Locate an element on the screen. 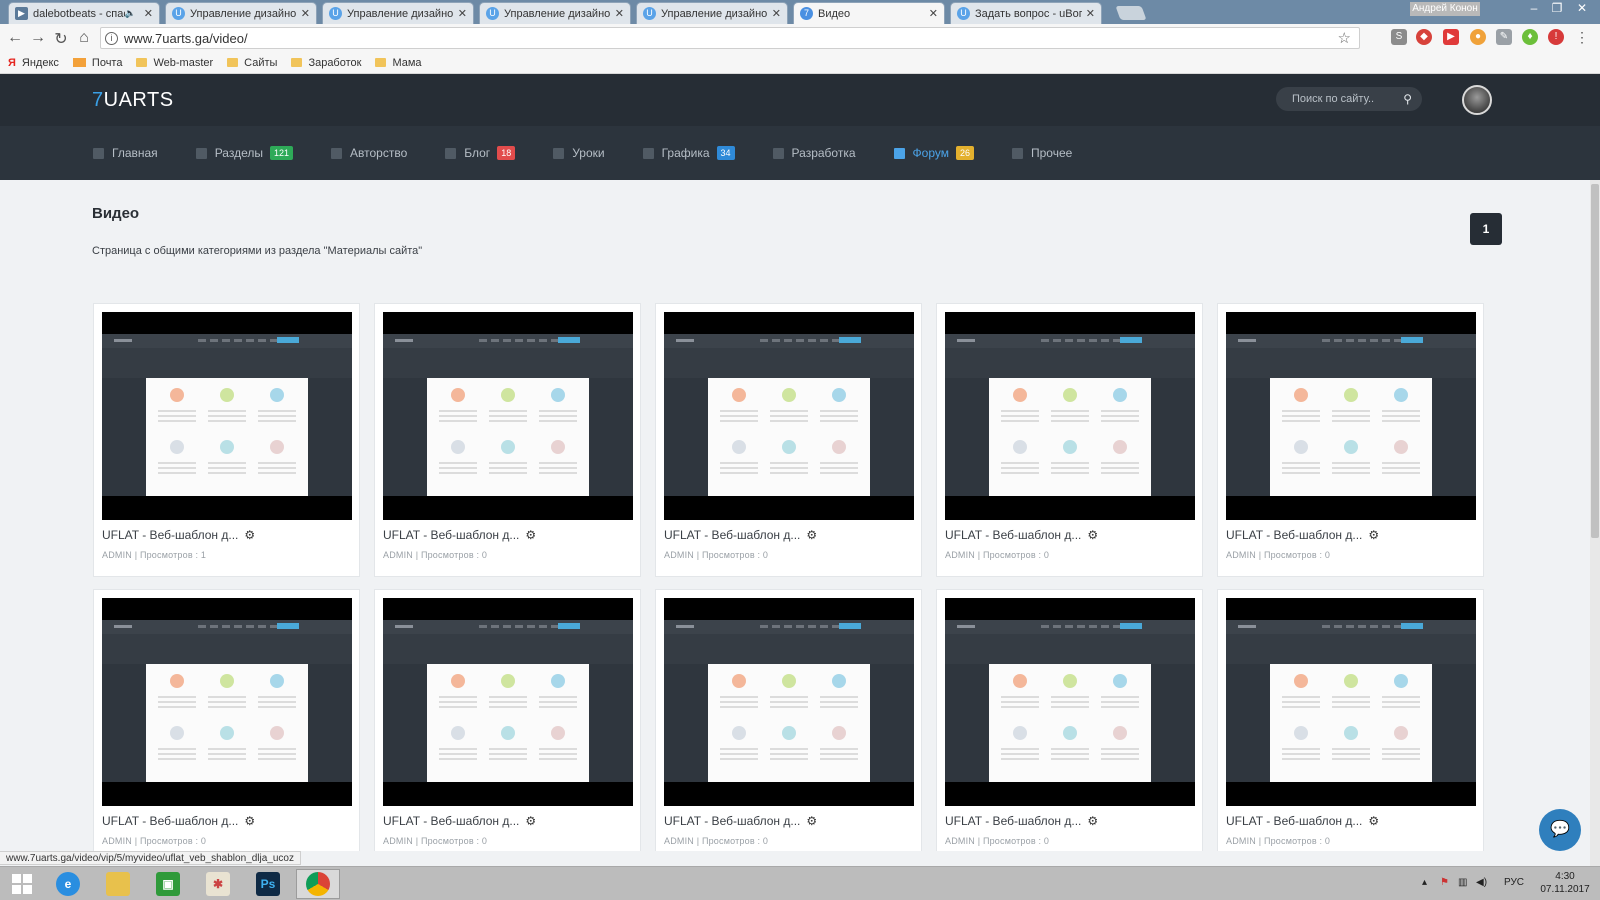 The height and width of the screenshot is (900, 1600). reload-icon: ↻ is located at coordinates (61, 39).